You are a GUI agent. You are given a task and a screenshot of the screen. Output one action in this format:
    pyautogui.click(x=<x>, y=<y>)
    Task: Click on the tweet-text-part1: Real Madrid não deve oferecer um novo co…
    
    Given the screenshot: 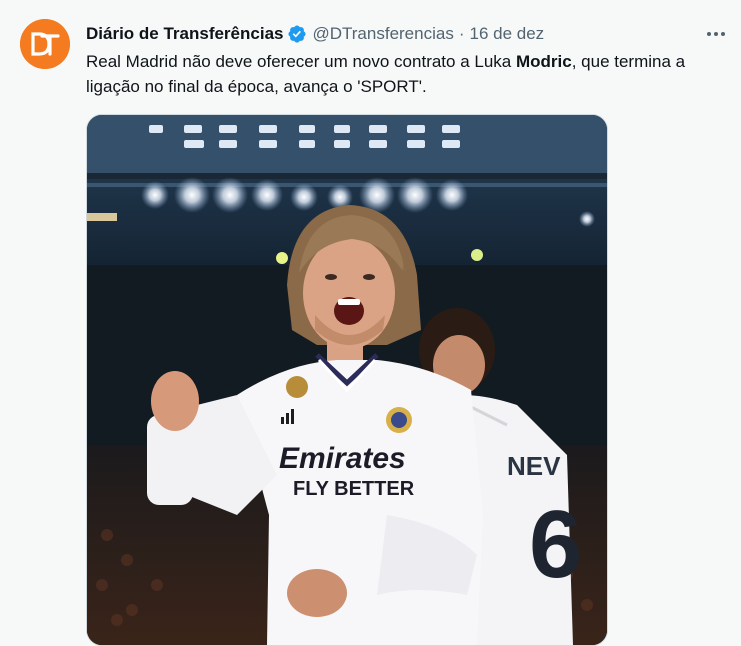 What is the action you would take?
    pyautogui.click(x=301, y=61)
    